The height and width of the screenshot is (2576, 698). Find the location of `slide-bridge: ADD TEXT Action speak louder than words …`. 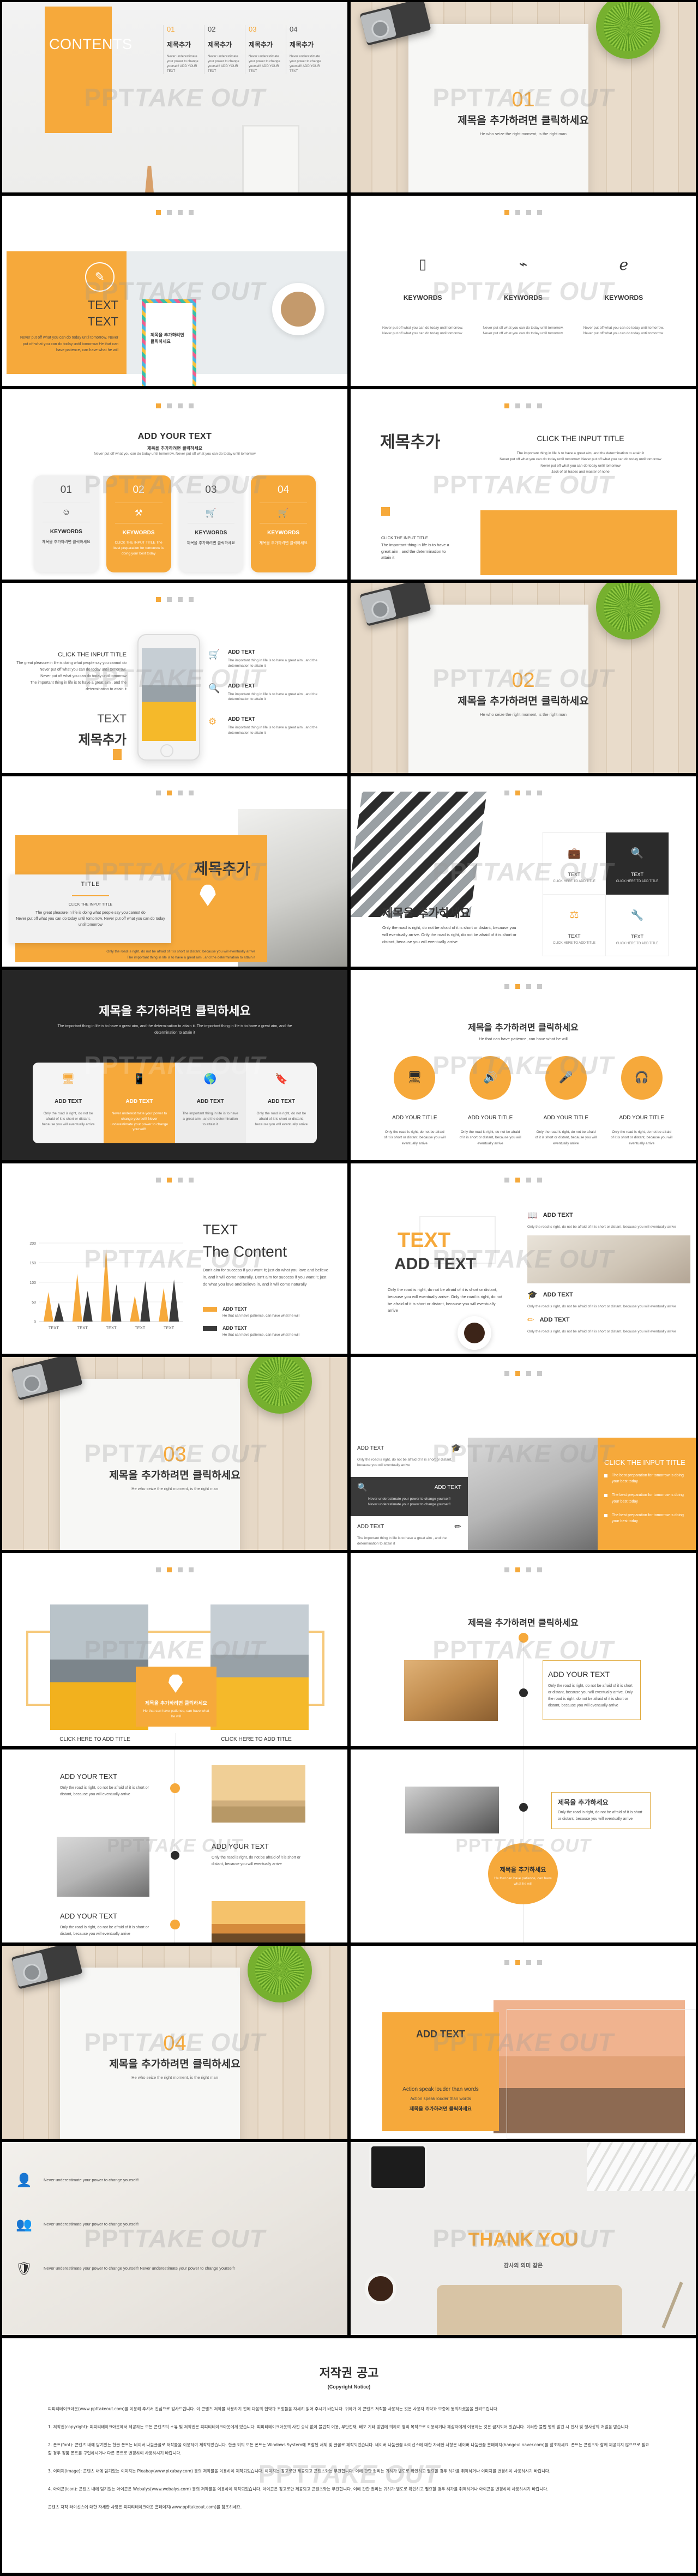

slide-bridge: ADD TEXT Action speak louder than words … is located at coordinates (523, 2043).